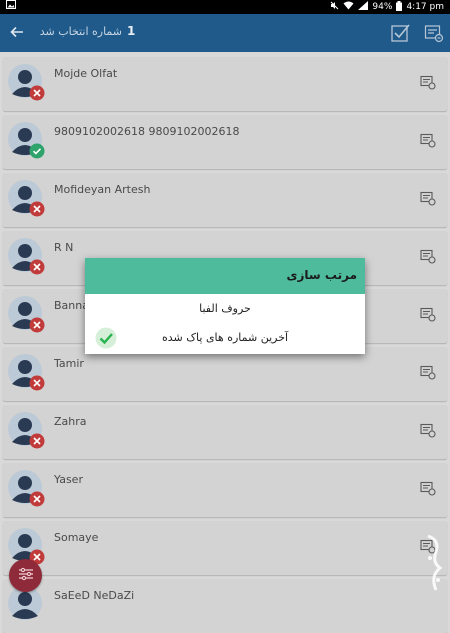  What do you see at coordinates (225, 33) in the screenshot?
I see `app-bar: شماره انتخاب شد 1` at bounding box center [225, 33].